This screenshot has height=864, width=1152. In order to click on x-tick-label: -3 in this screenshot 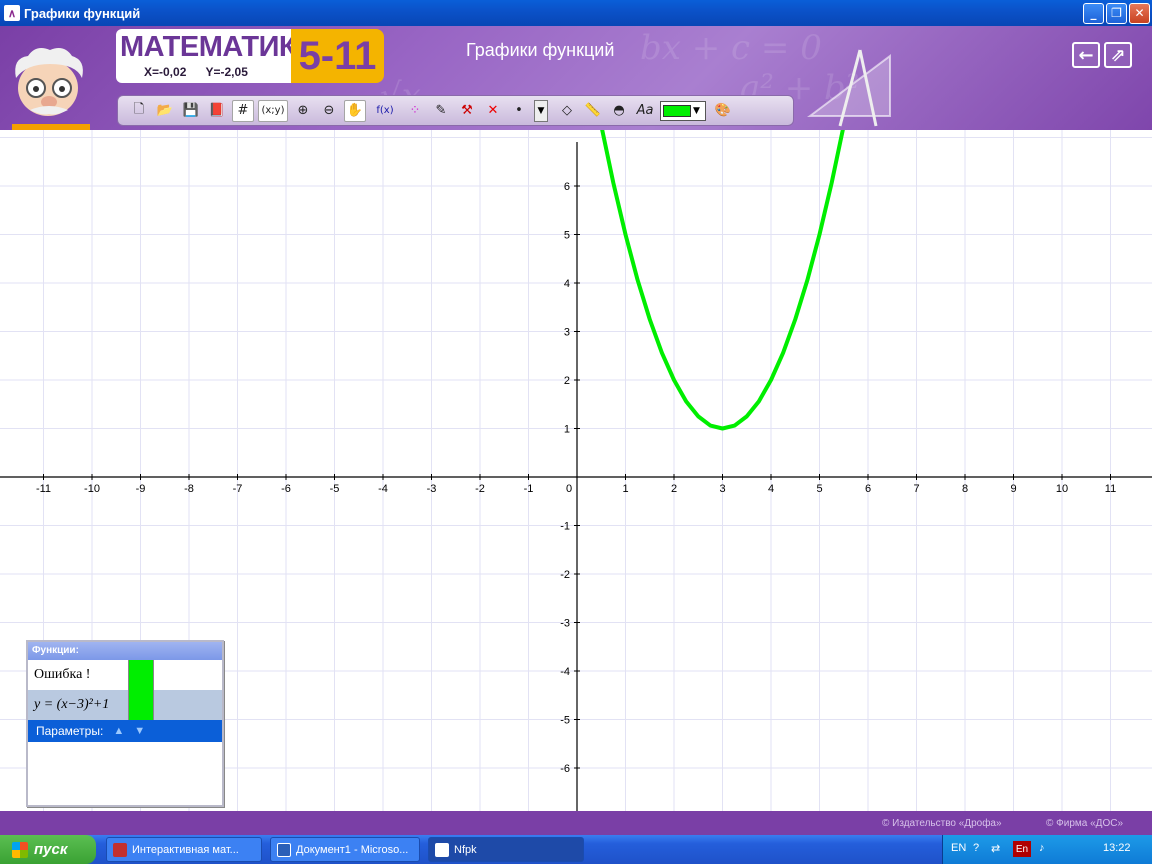, I will do `click(432, 489)`.